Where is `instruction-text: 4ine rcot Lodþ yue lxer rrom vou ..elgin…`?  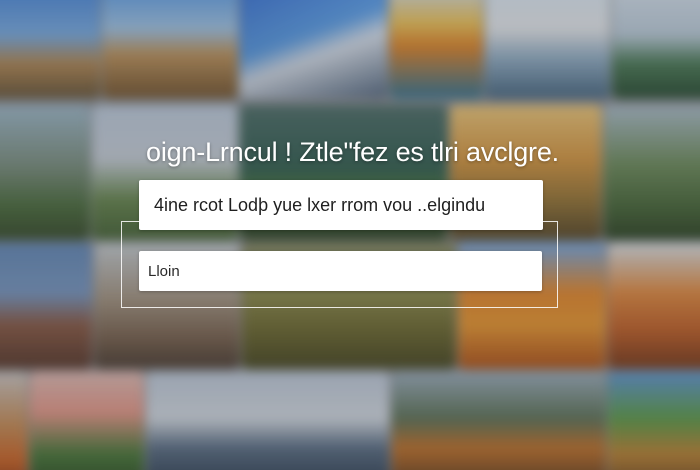 instruction-text: 4ine rcot Lodþ yue lxer rrom vou ..elgin… is located at coordinates (320, 205).